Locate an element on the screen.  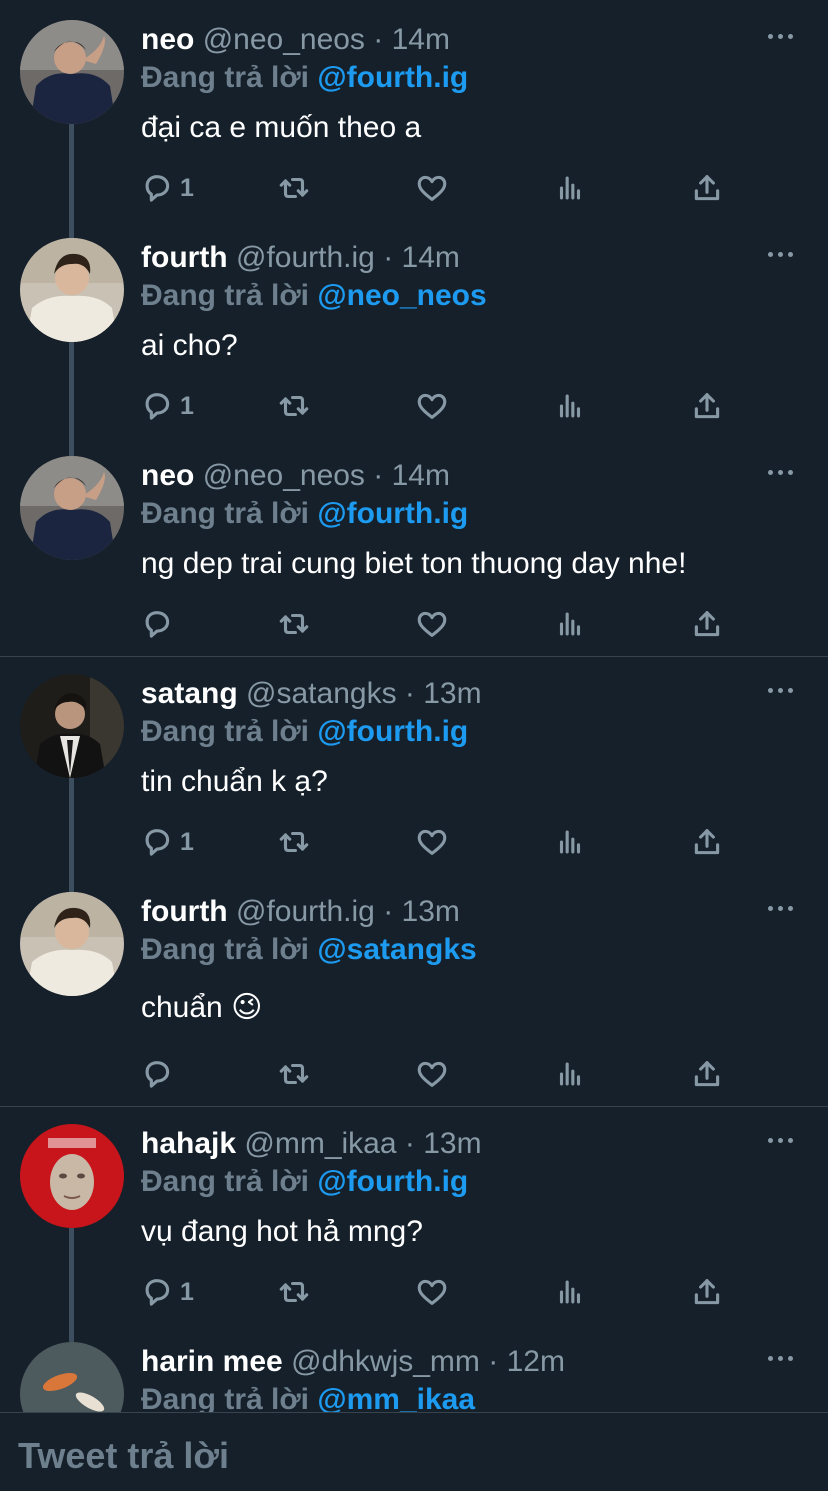
tweet-header: harin mee @dhkwjs_mm · 12m is located at coordinates (353, 1362).